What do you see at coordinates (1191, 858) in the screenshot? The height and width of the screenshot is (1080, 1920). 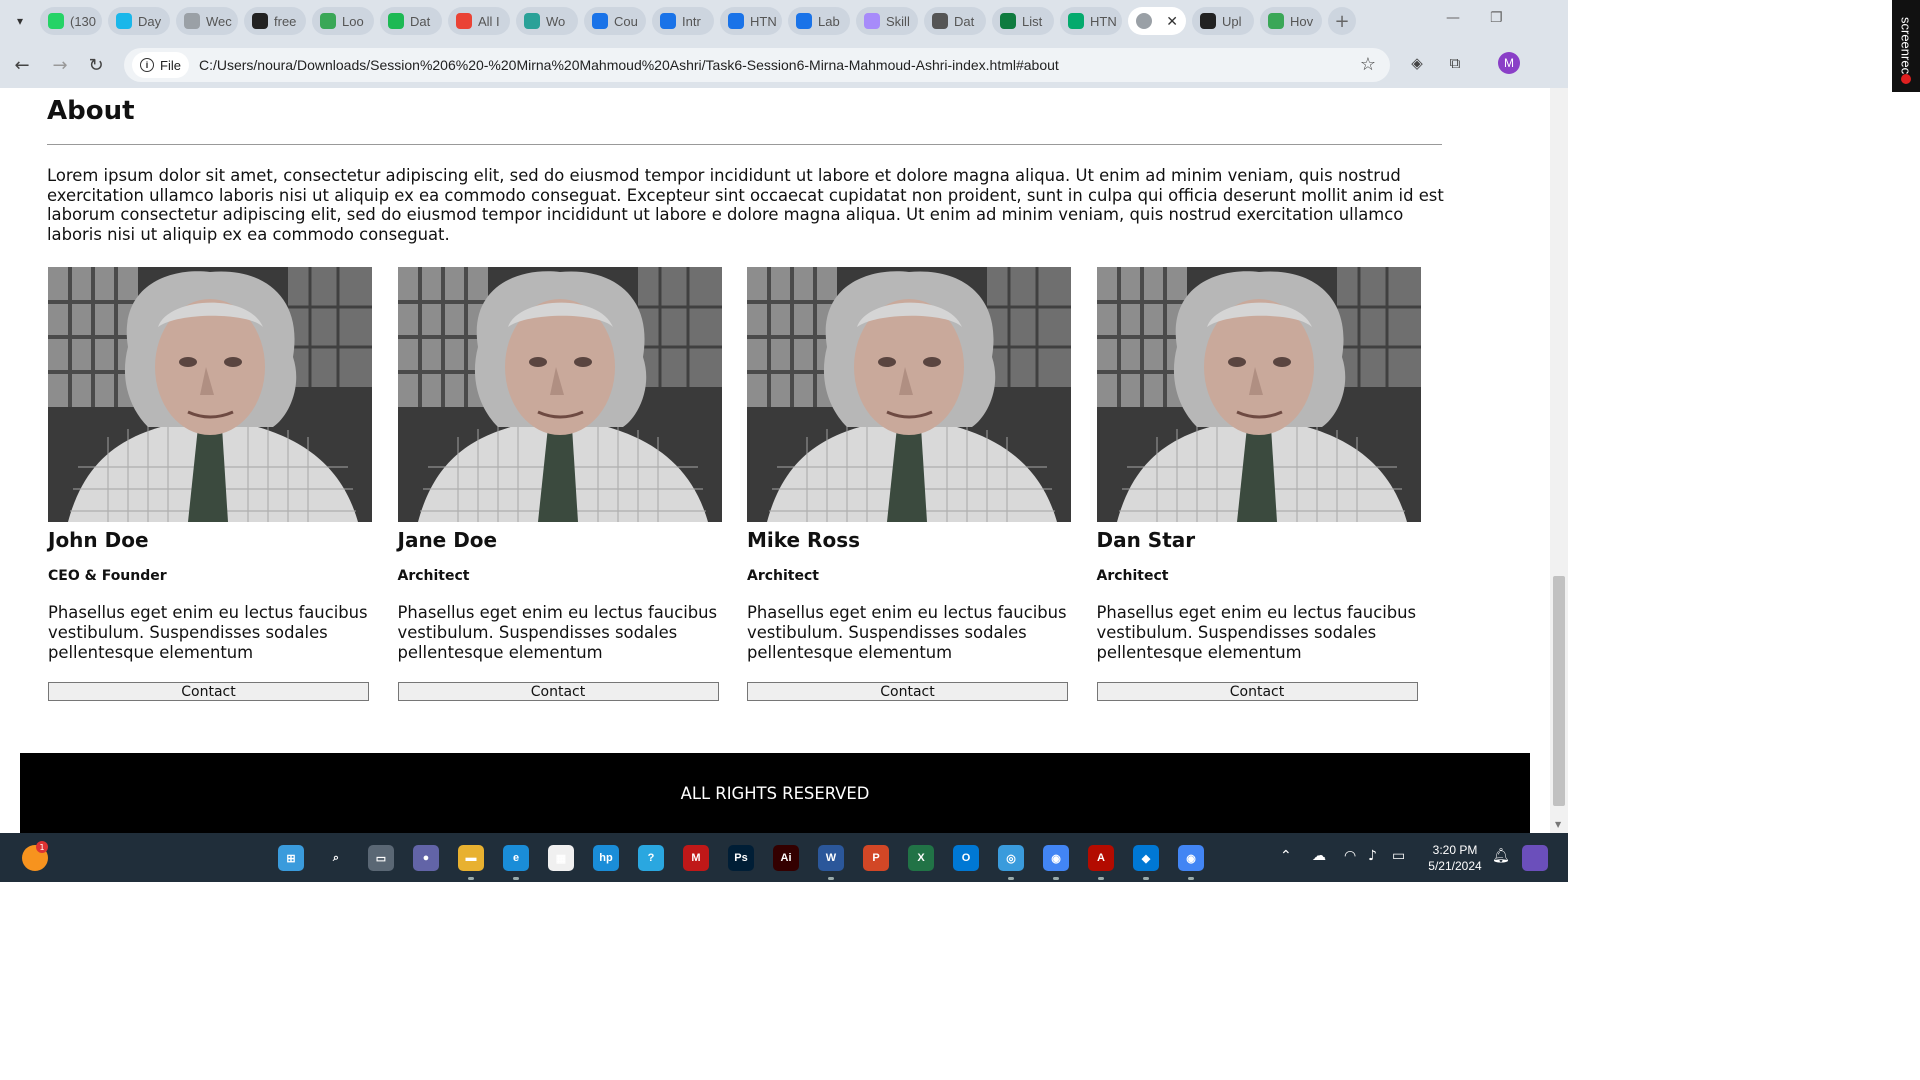 I see `chrome-2-icon: ◉` at bounding box center [1191, 858].